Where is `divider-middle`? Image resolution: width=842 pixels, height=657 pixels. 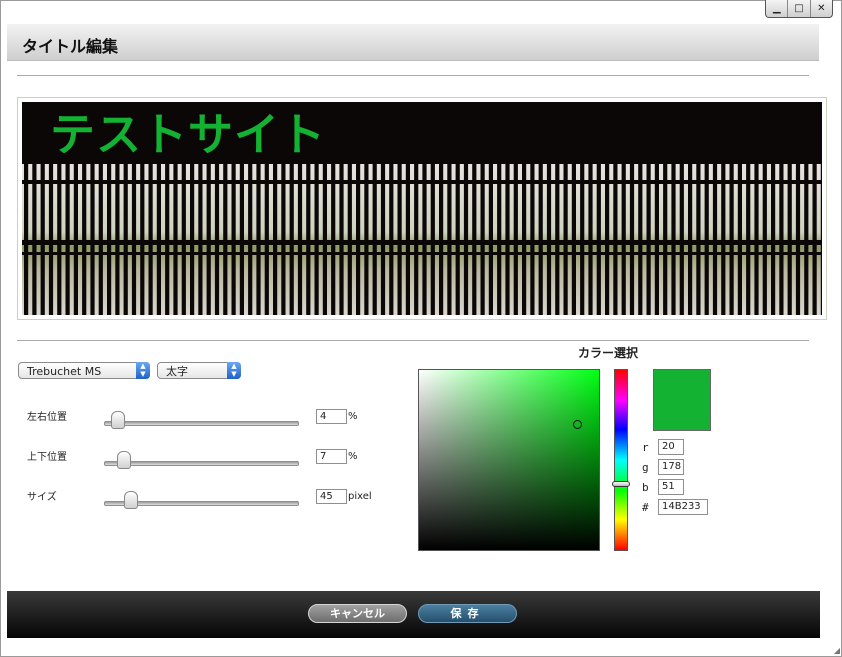
divider-middle is located at coordinates (413, 340).